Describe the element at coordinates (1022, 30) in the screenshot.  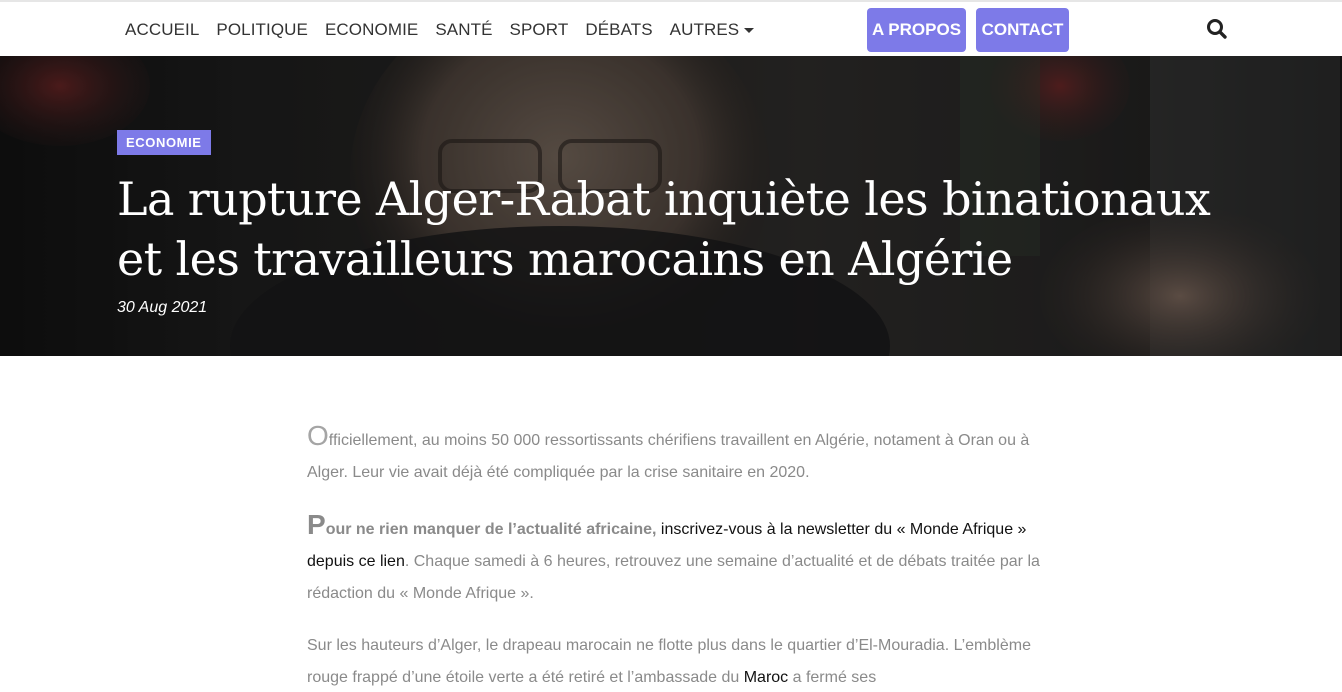
I see `contact-button: CONTACT` at that location.